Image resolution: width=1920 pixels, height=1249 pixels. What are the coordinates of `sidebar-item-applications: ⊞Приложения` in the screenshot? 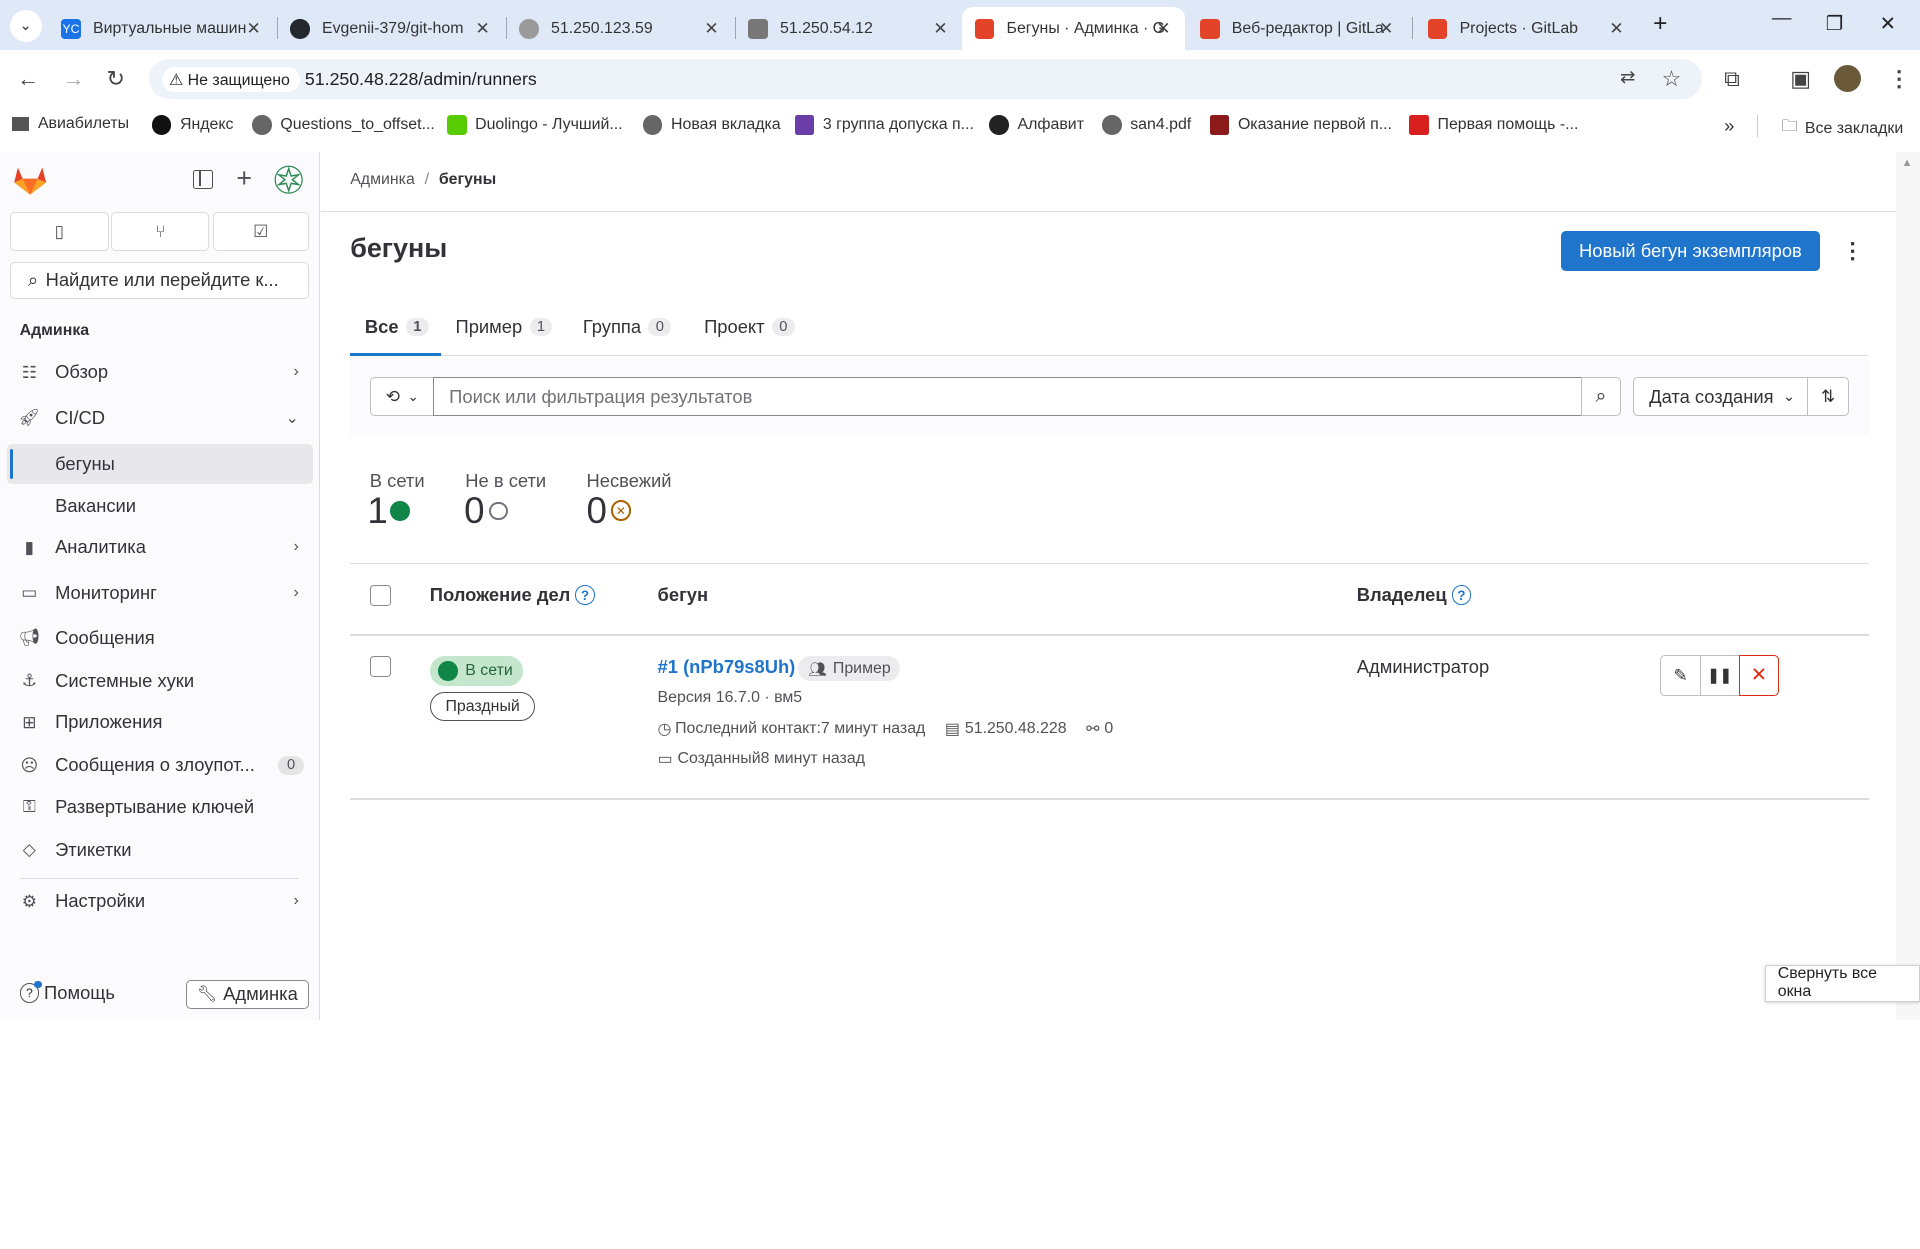 It's located at (167, 722).